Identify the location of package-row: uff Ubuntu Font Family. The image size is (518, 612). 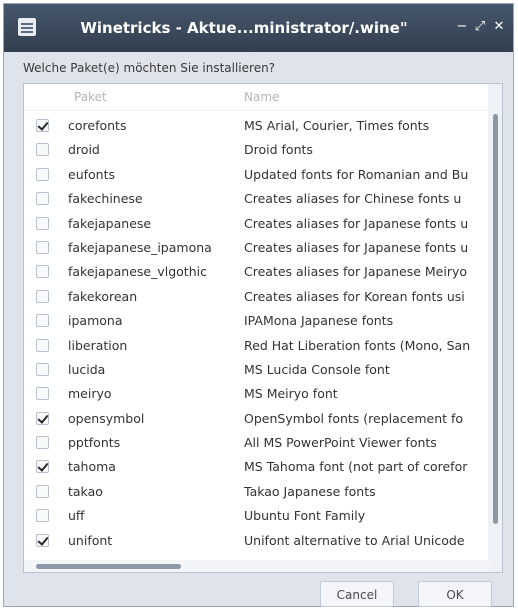
(257, 516).